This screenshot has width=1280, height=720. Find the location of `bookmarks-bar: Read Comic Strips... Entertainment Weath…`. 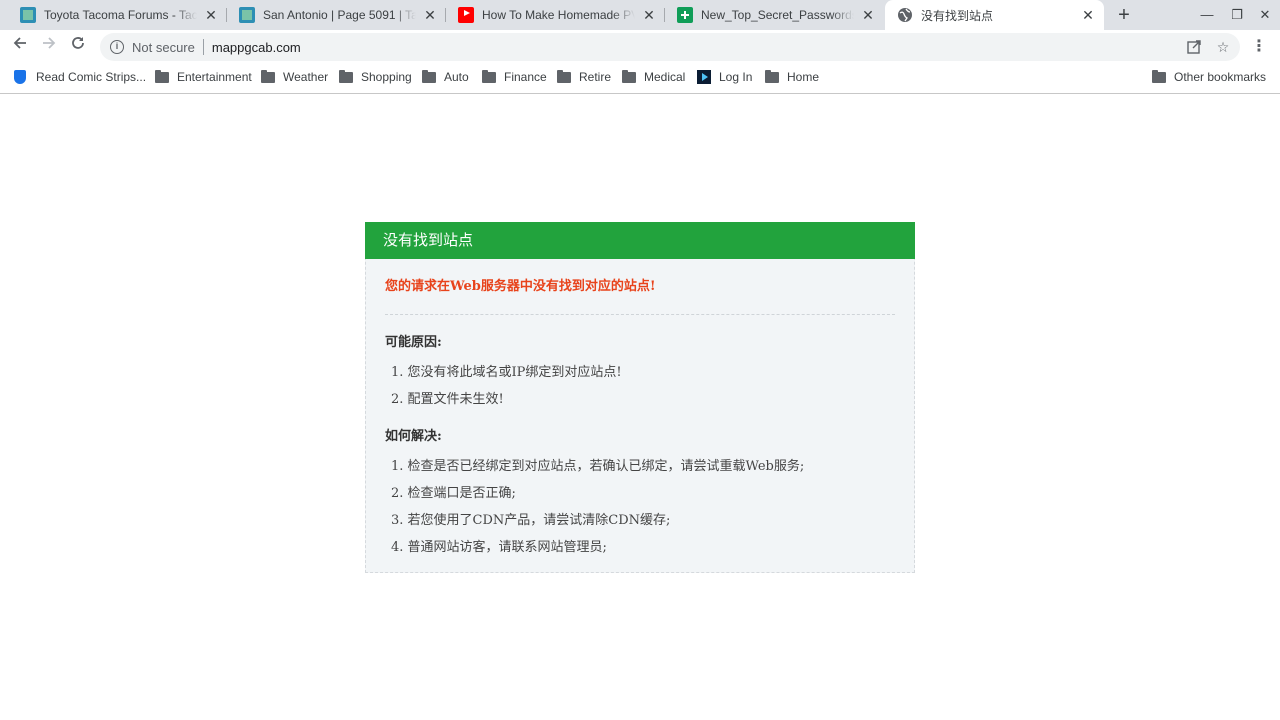

bookmarks-bar: Read Comic Strips... Entertainment Weath… is located at coordinates (640, 79).